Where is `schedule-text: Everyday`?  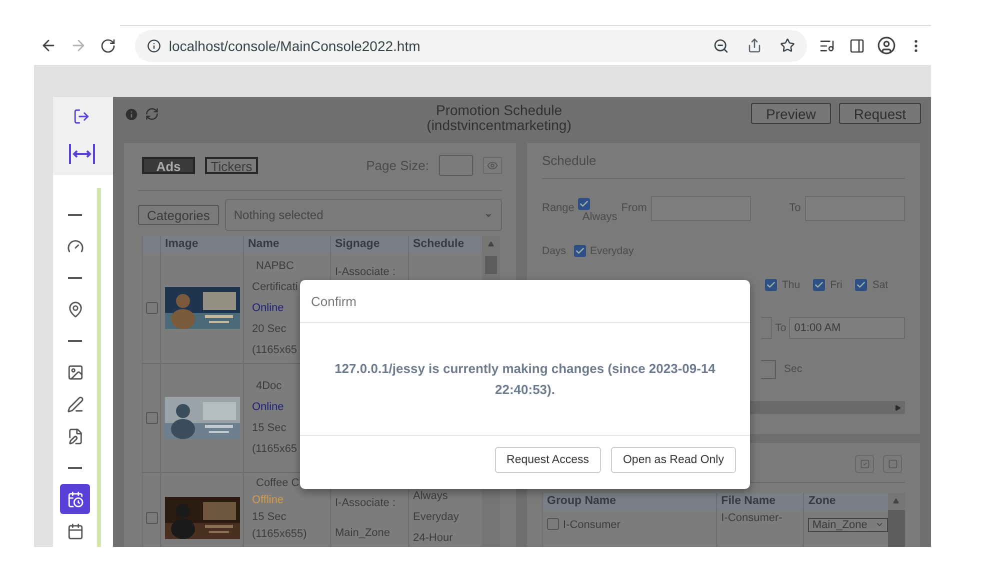
schedule-text: Everyday is located at coordinates (436, 517).